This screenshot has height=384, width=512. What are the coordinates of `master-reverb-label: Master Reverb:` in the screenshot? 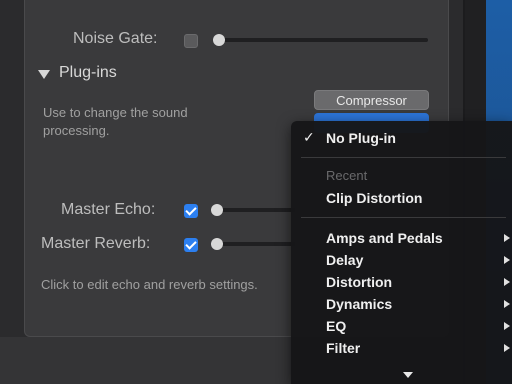 It's located at (96, 243).